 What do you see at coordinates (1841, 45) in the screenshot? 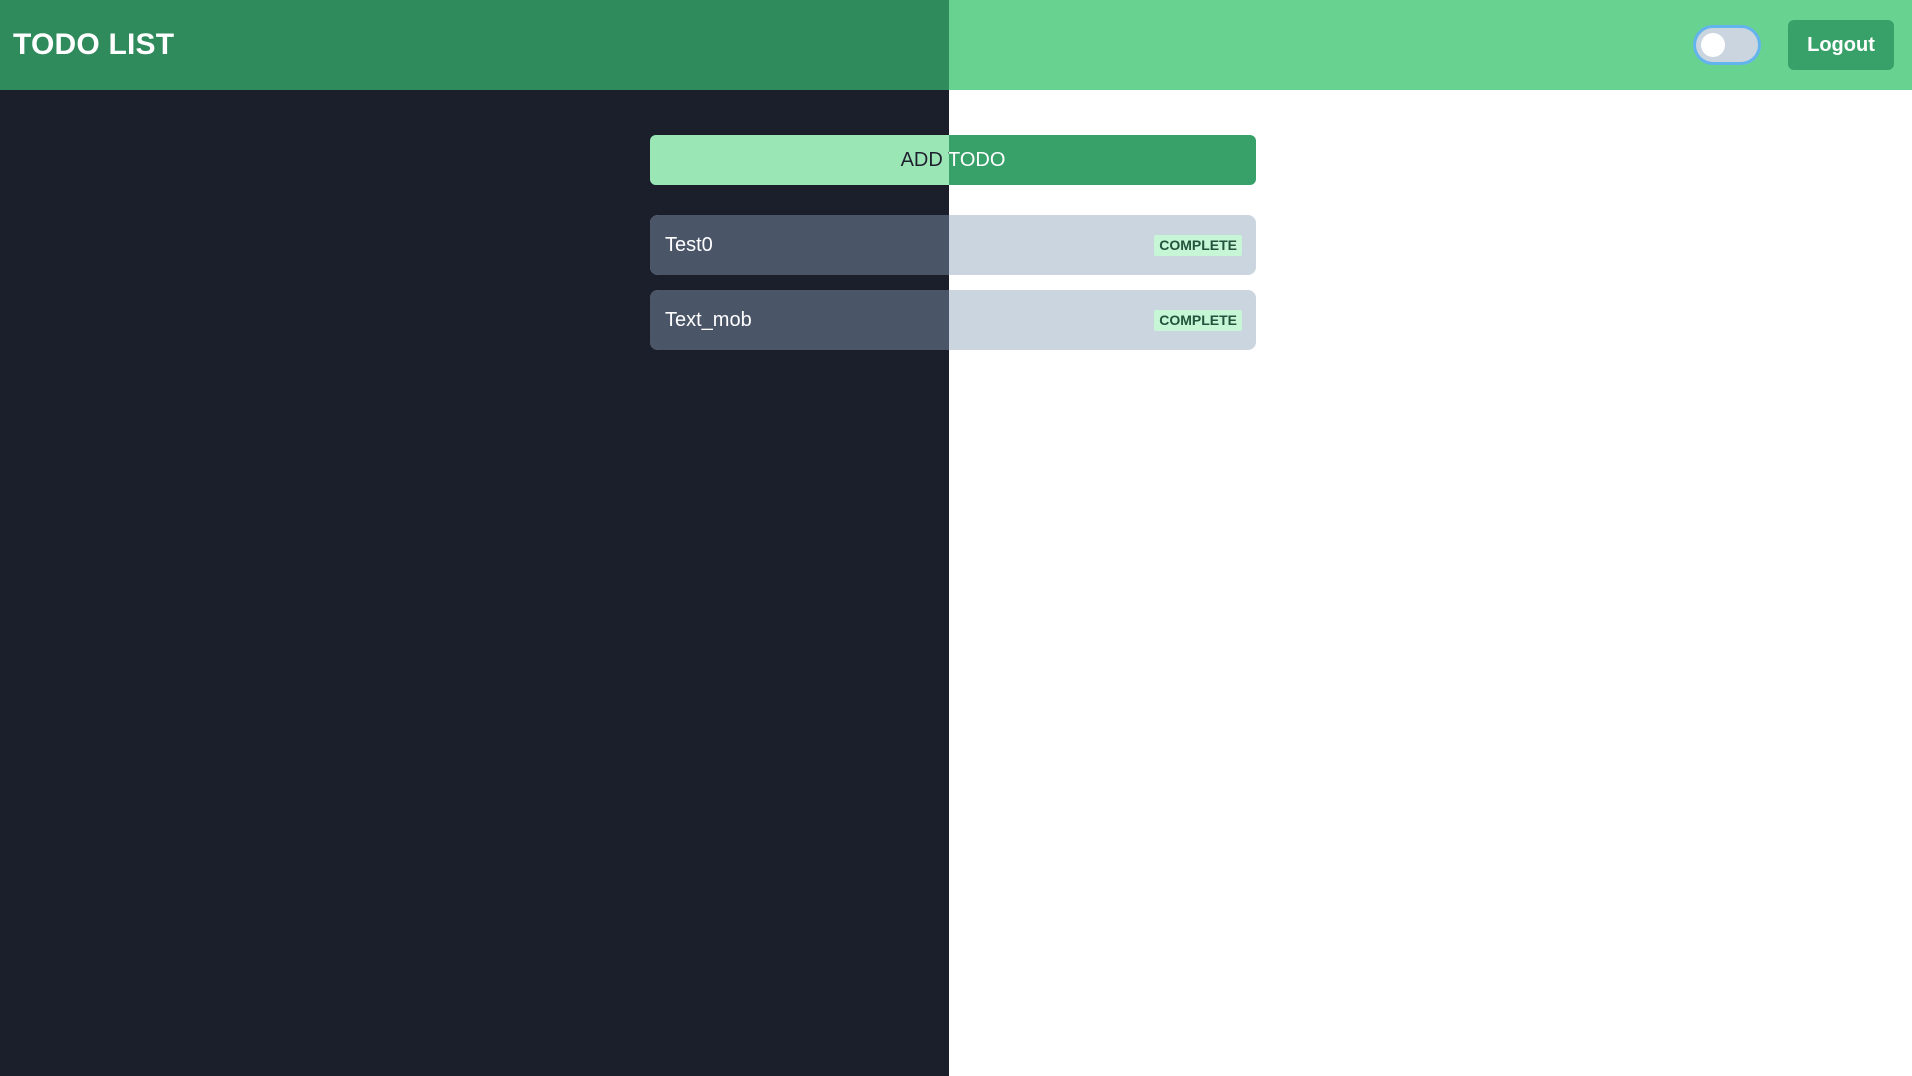
I see `logout-button: Logout` at bounding box center [1841, 45].